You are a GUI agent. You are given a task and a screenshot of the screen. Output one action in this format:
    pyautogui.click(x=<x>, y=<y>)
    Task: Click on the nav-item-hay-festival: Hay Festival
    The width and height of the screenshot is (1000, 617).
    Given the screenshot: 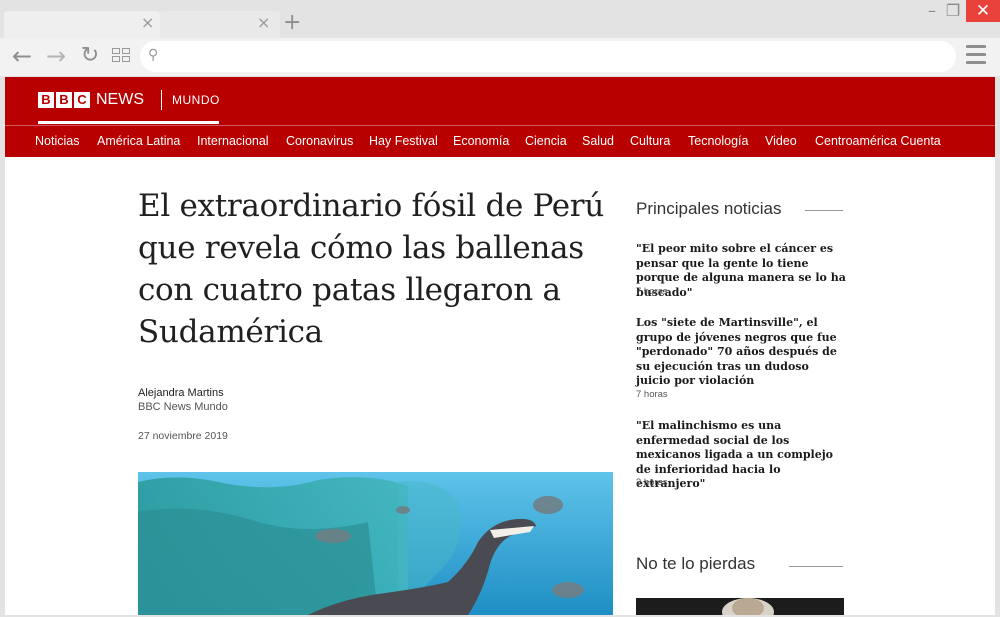 What is the action you would take?
    pyautogui.click(x=403, y=141)
    